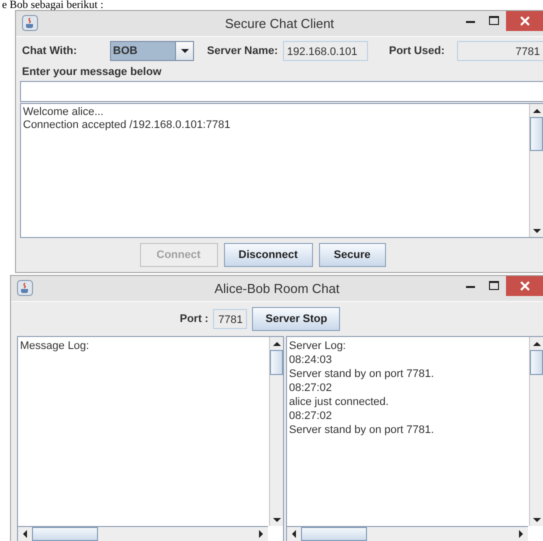 Image resolution: width=543 pixels, height=541 pixels. I want to click on server-log-line: alice just connected., so click(339, 402).